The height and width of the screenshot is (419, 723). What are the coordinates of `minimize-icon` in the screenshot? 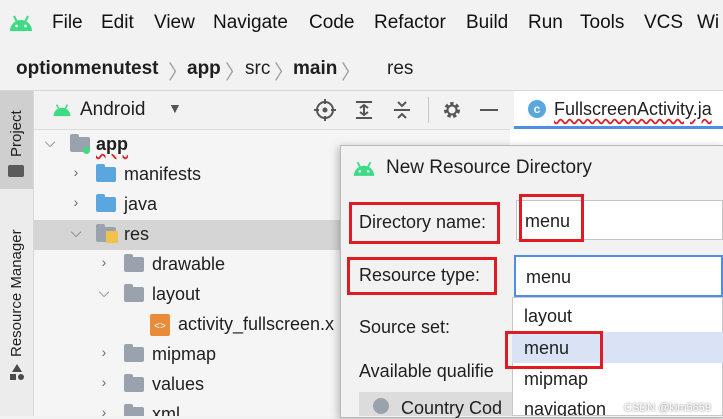 It's located at (489, 110).